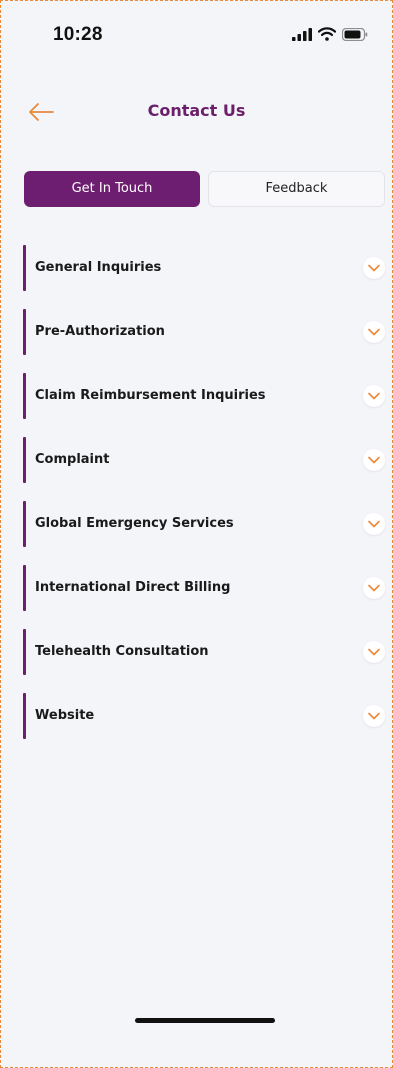 Image resolution: width=393 pixels, height=1068 pixels. What do you see at coordinates (134, 523) in the screenshot?
I see `section-label: Global Emergency Services` at bounding box center [134, 523].